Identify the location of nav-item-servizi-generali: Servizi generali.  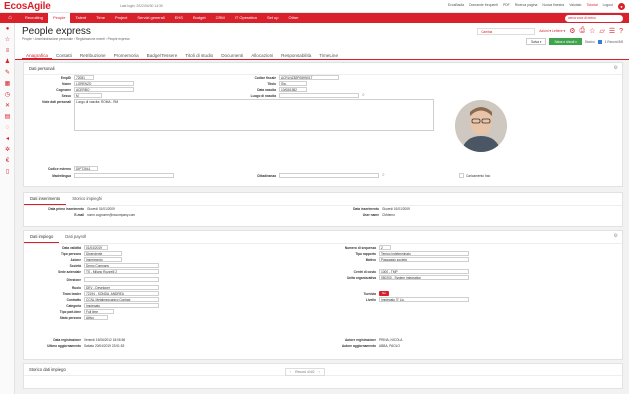
(150, 18).